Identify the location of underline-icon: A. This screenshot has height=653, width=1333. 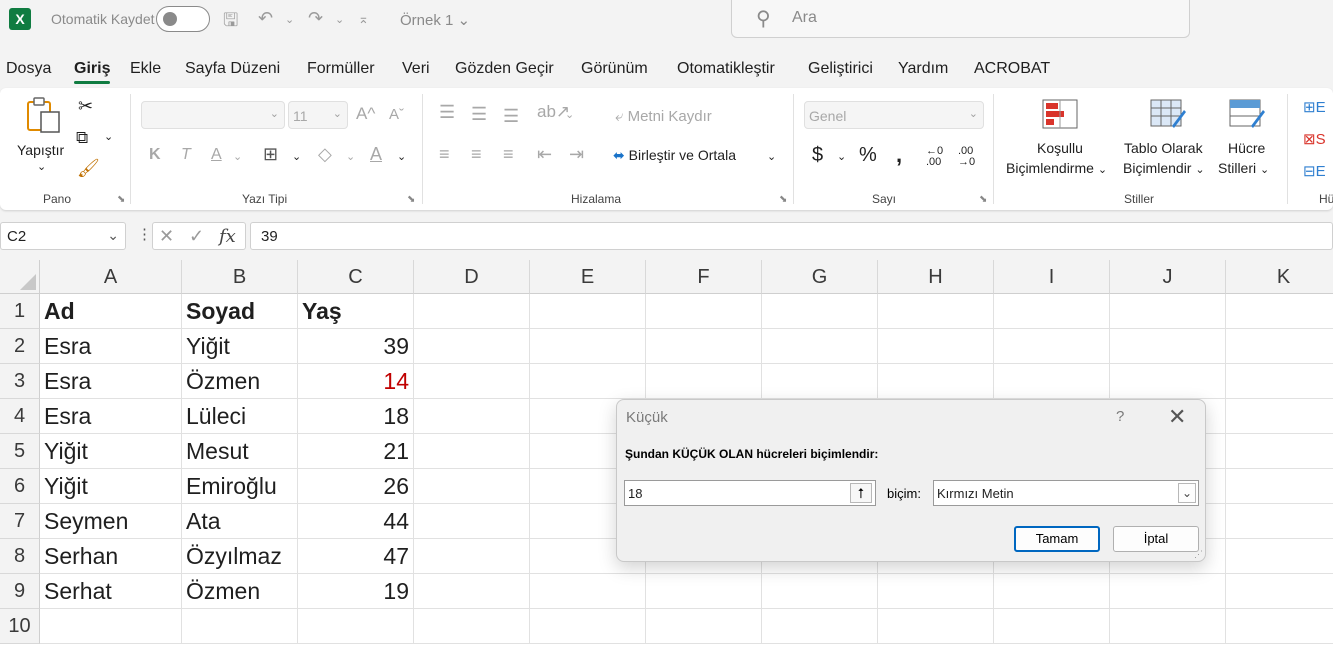
(216, 155).